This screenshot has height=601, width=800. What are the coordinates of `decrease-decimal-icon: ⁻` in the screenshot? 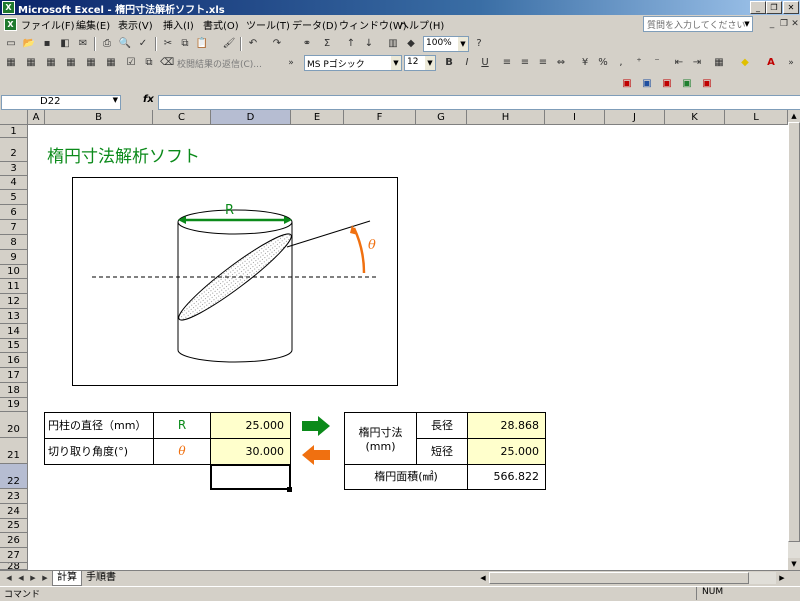 It's located at (657, 63).